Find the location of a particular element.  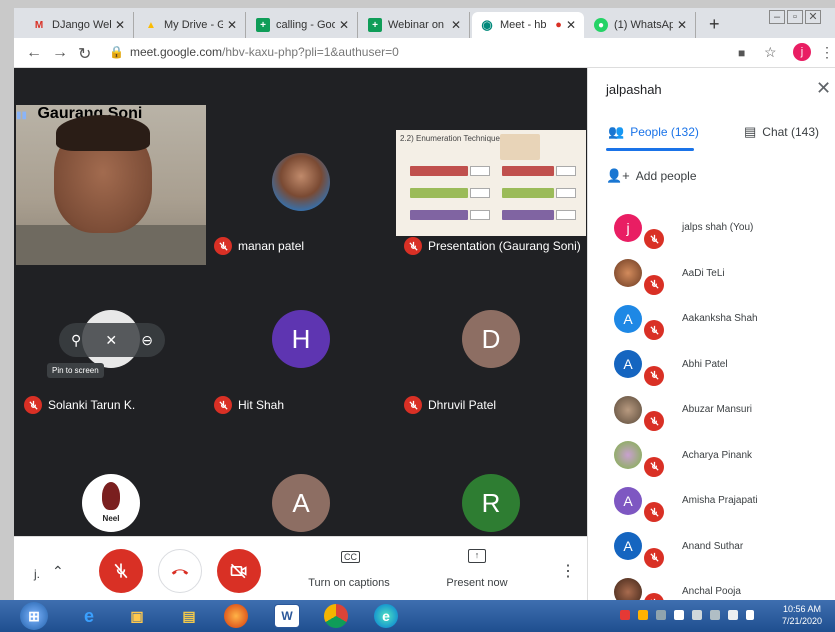

present-icon: ↑ is located at coordinates (477, 556).